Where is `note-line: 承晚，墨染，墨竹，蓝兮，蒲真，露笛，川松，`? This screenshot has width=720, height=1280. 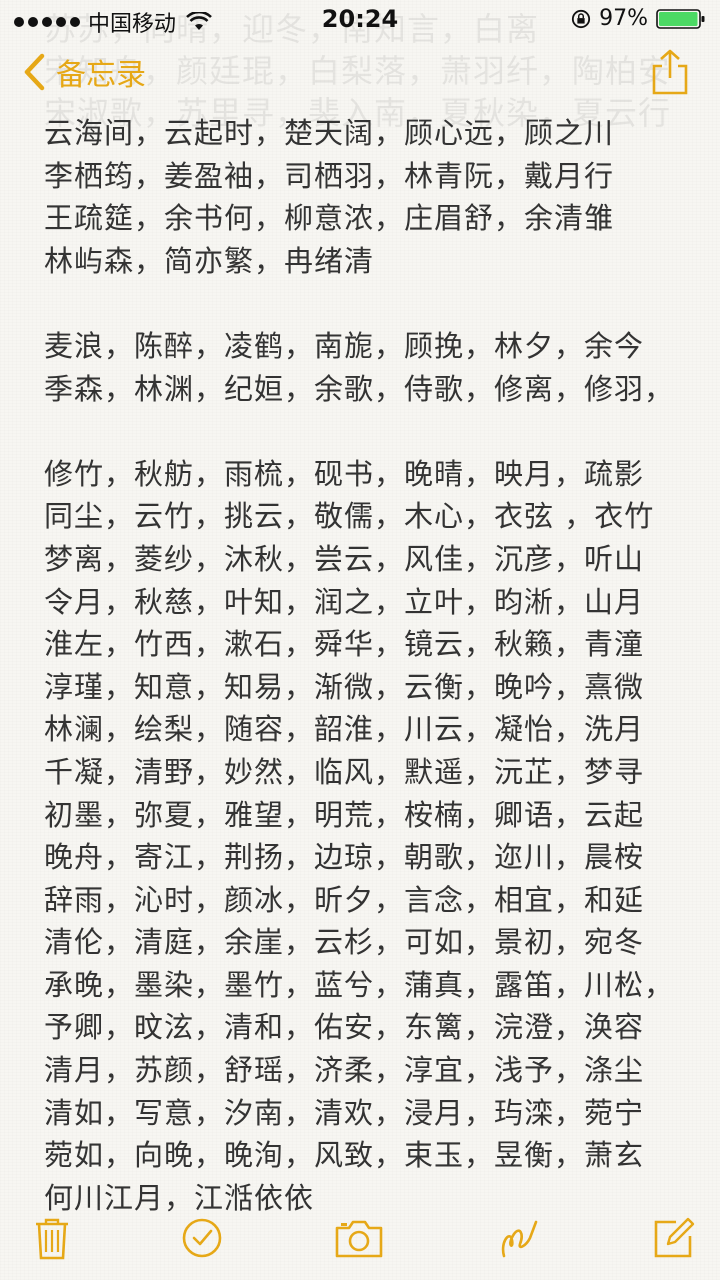
note-line: 承晚，墨染，墨竹，蓝兮，蒲真，露笛，川松， is located at coordinates (359, 984).